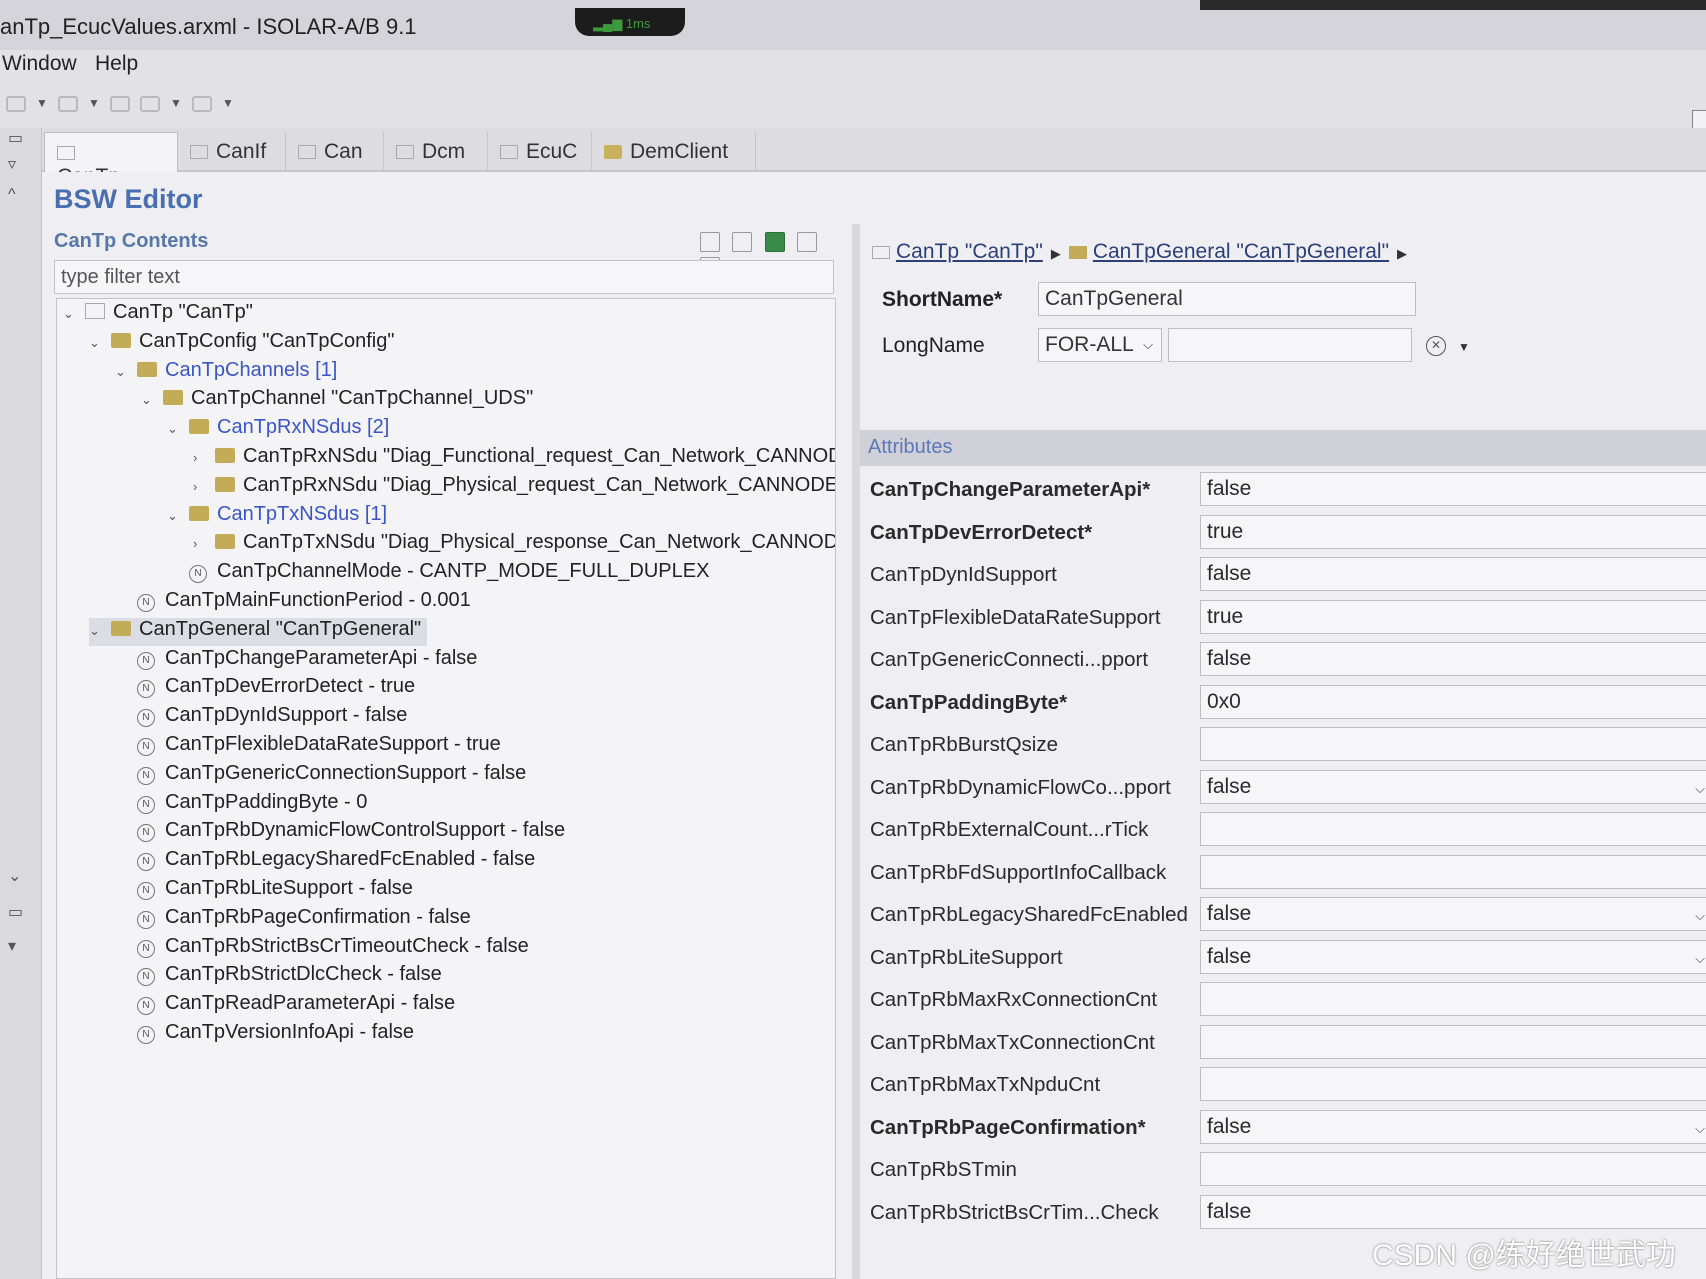  I want to click on longname-text-field, so click(1290, 345).